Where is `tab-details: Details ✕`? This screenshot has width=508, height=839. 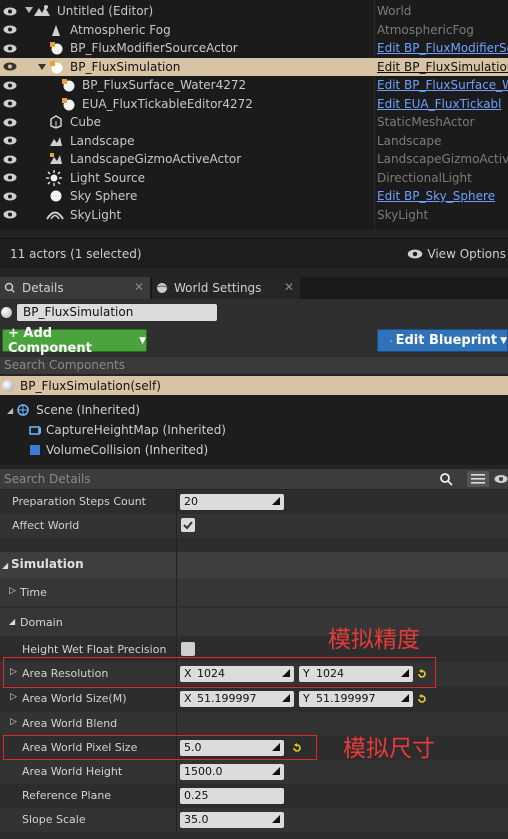 tab-details: Details ✕ is located at coordinates (75, 288).